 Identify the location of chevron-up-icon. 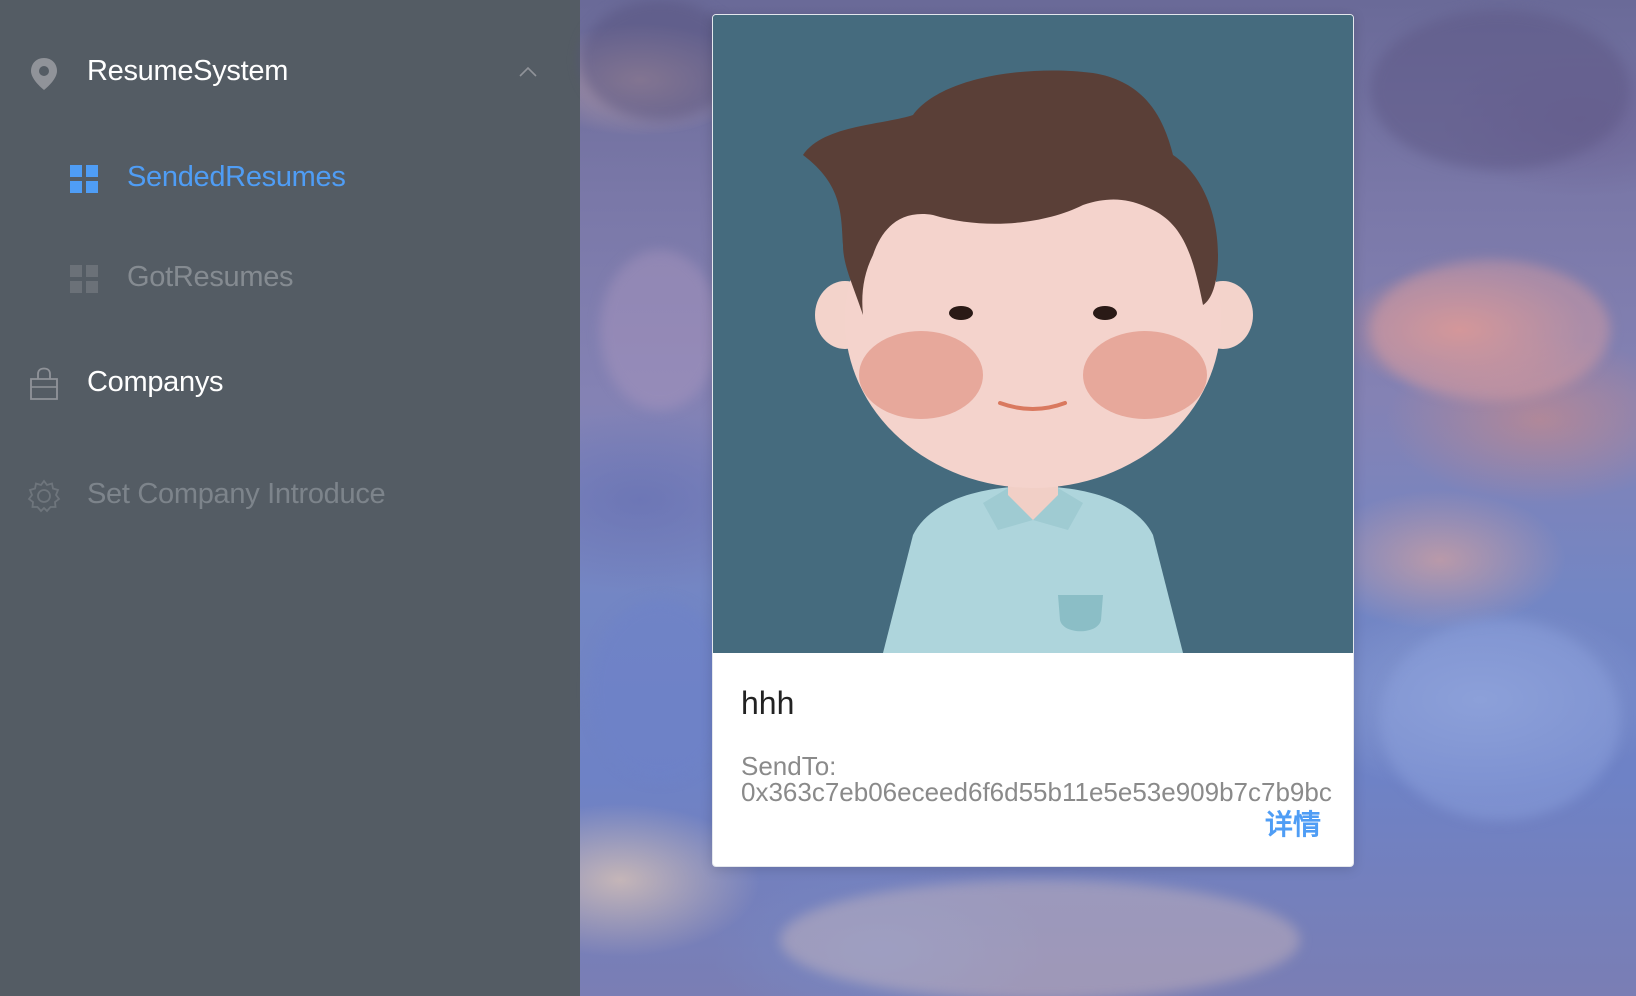
(528, 72).